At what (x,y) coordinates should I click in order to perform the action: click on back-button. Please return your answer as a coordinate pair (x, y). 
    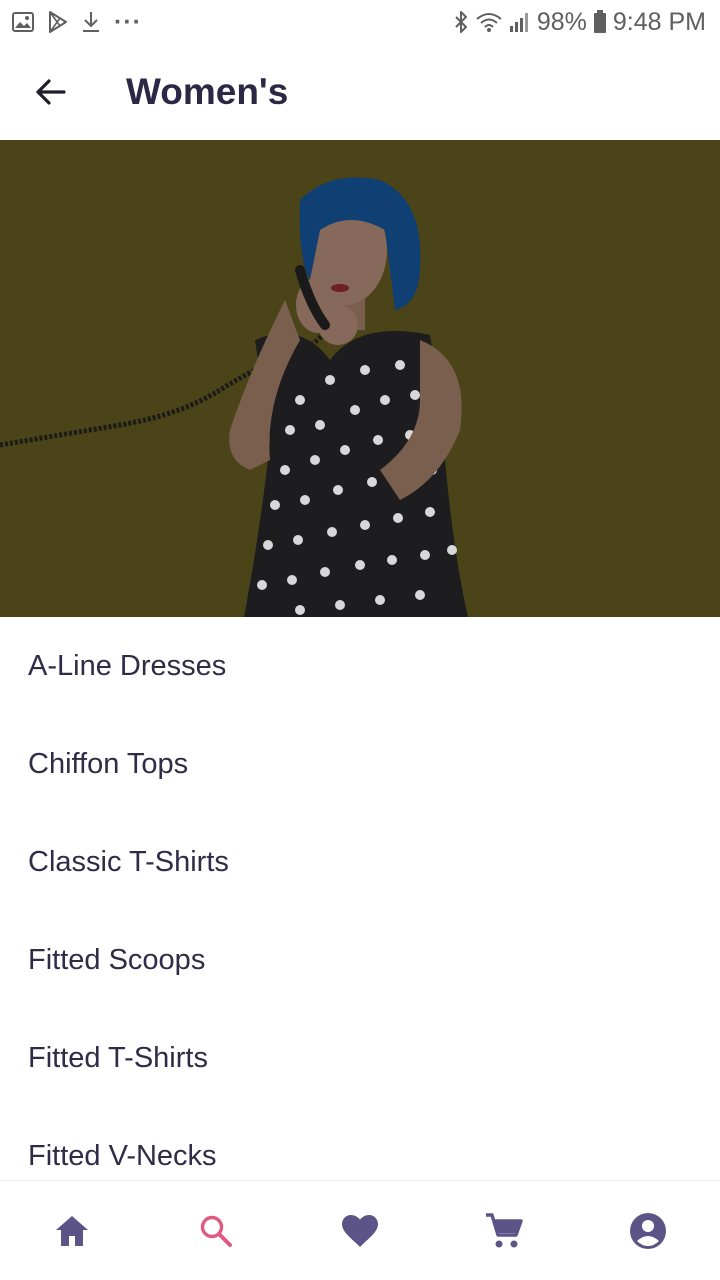
    Looking at the image, I should click on (50, 92).